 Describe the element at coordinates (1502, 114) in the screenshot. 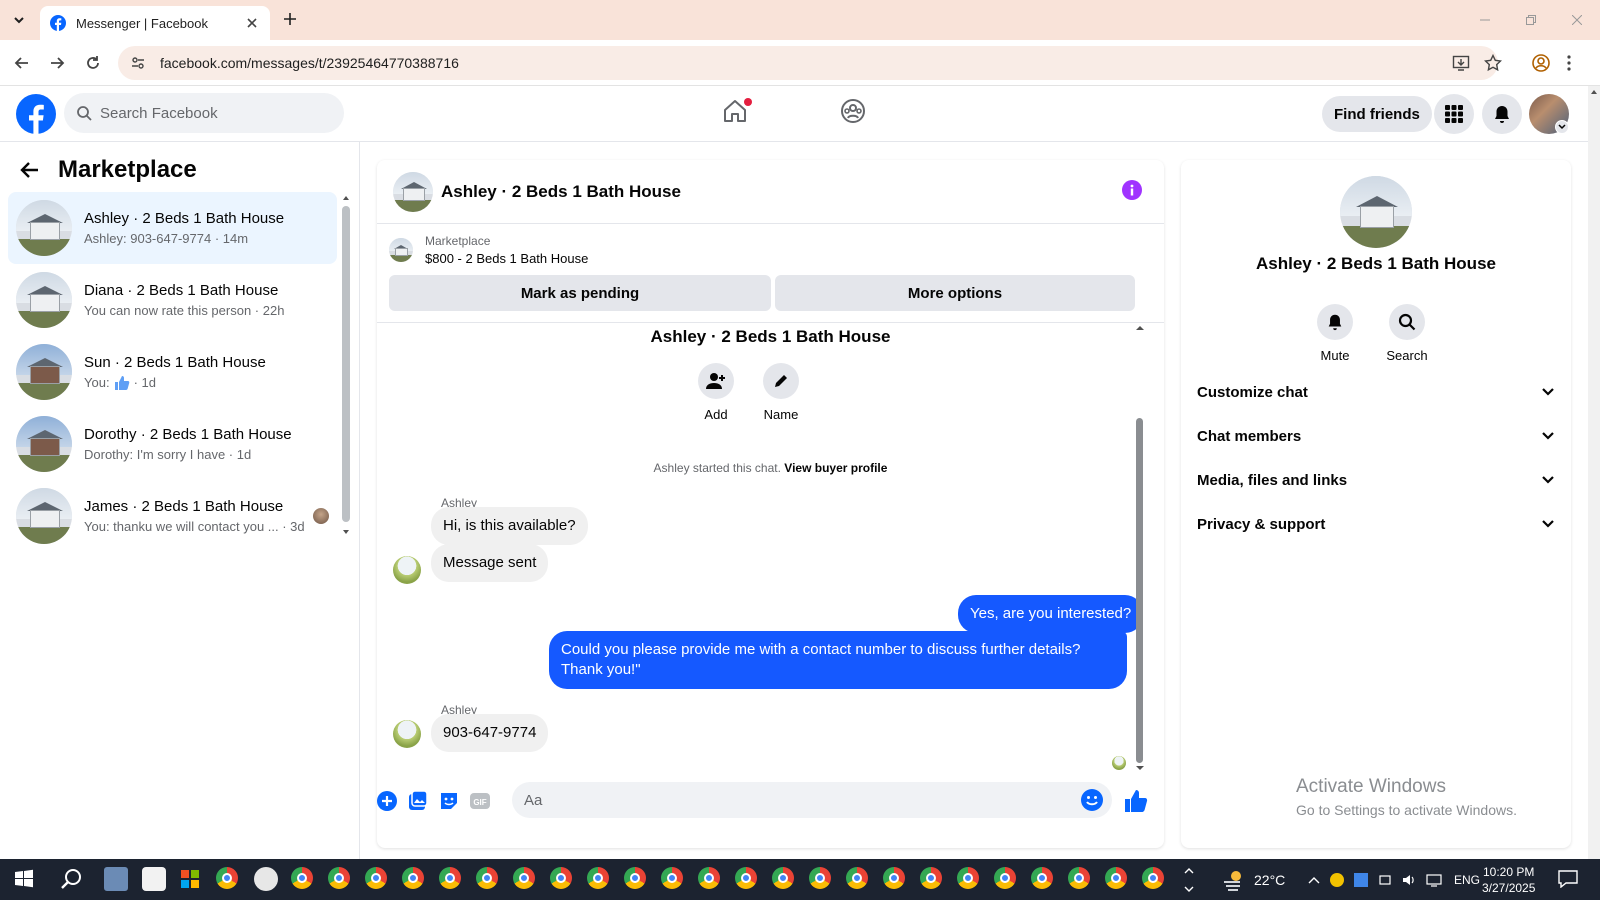

I see `notifications-button` at that location.